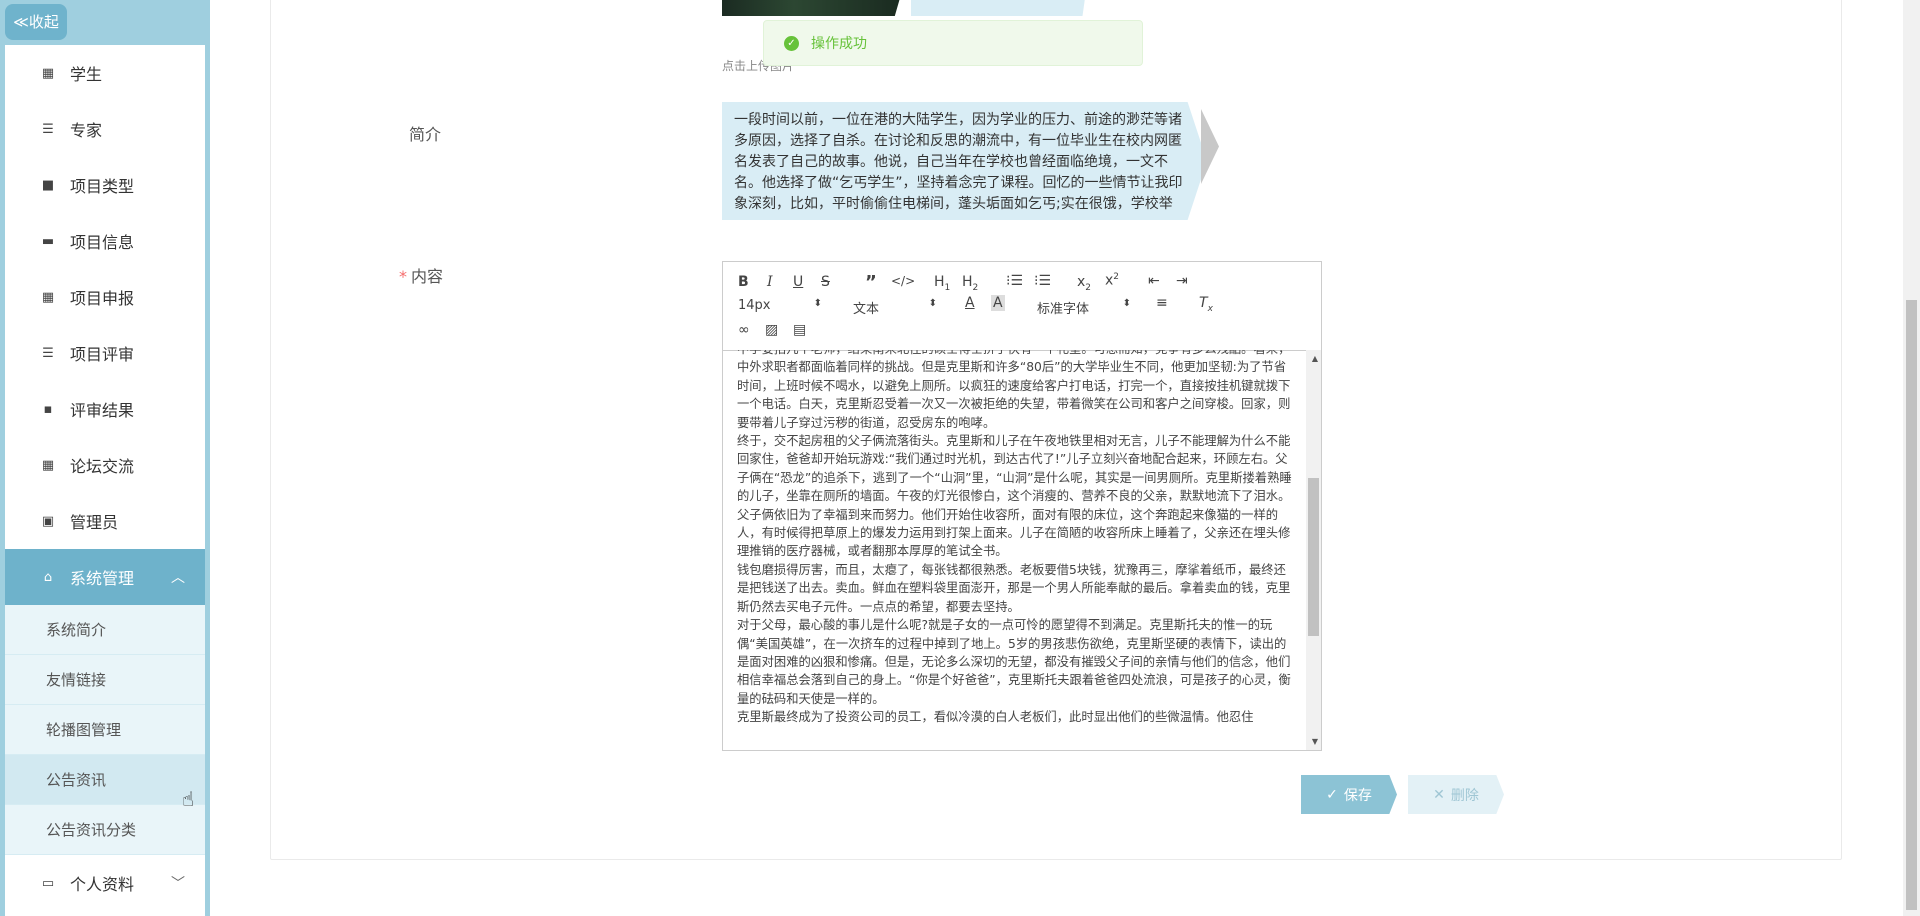 This screenshot has height=916, width=1920. I want to click on outdent-icon: ⇤, so click(1154, 281).